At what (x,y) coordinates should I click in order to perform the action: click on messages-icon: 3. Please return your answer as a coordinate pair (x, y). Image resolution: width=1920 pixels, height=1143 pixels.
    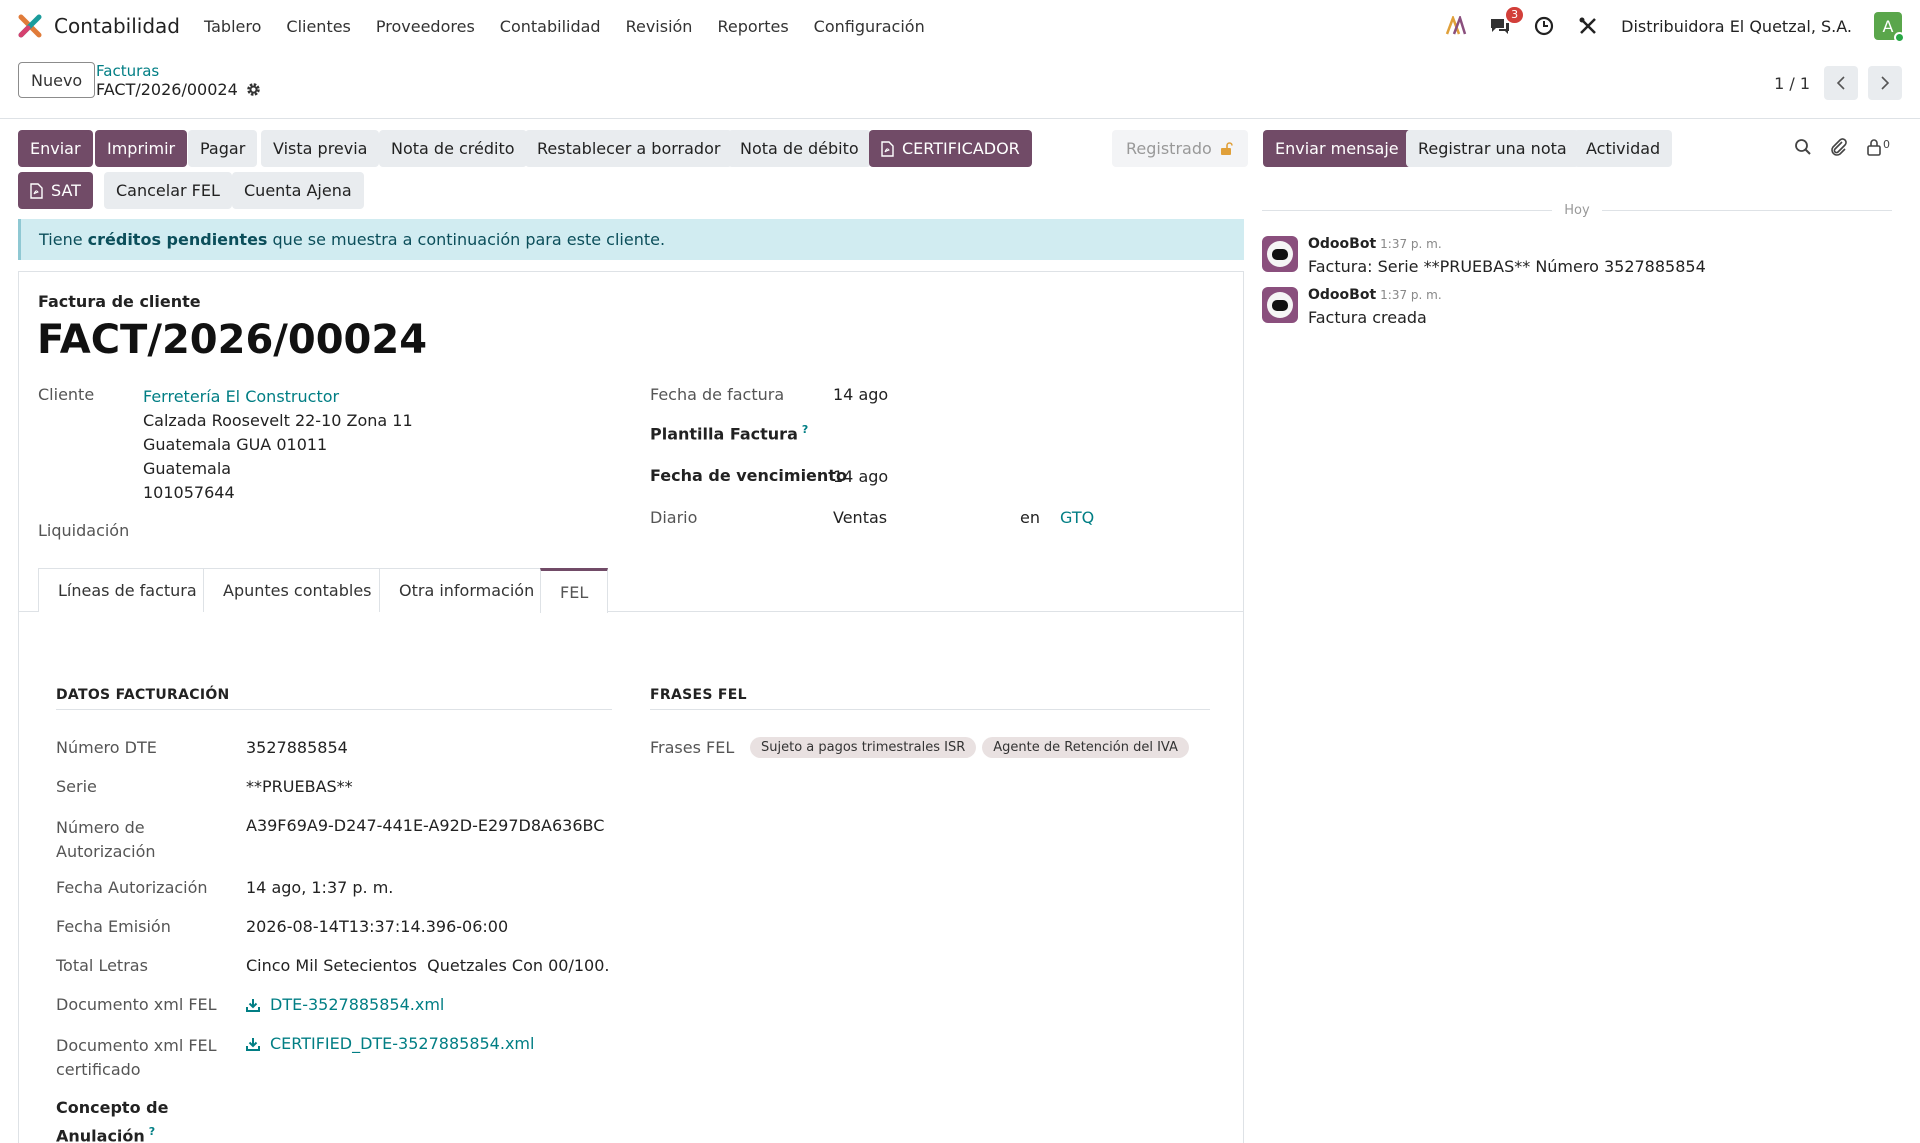
    Looking at the image, I should click on (1506, 22).